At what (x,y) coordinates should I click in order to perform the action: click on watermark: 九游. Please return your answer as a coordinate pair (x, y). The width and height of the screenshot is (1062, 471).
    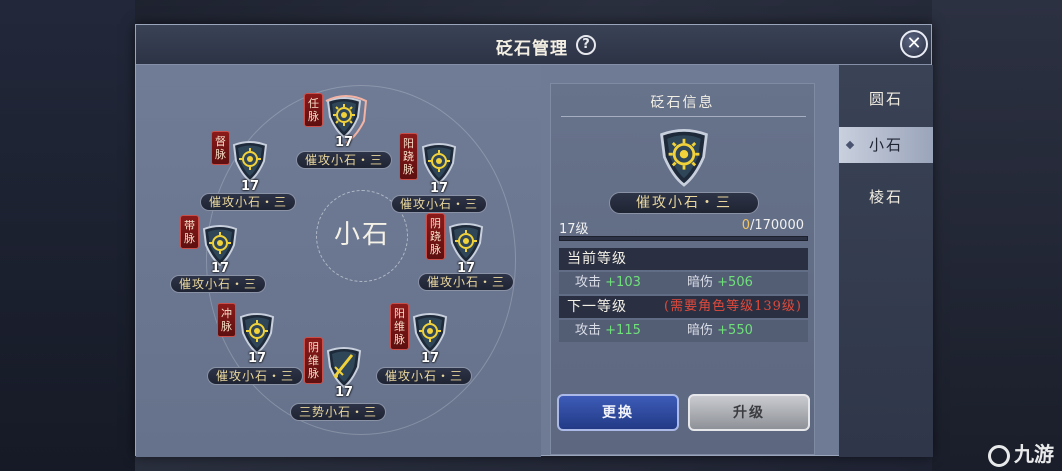
    Looking at the image, I should click on (1021, 452).